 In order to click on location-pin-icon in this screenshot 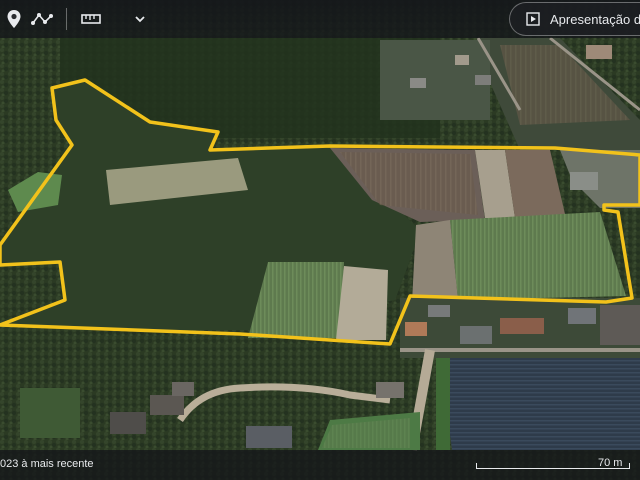, I will do `click(14, 19)`.